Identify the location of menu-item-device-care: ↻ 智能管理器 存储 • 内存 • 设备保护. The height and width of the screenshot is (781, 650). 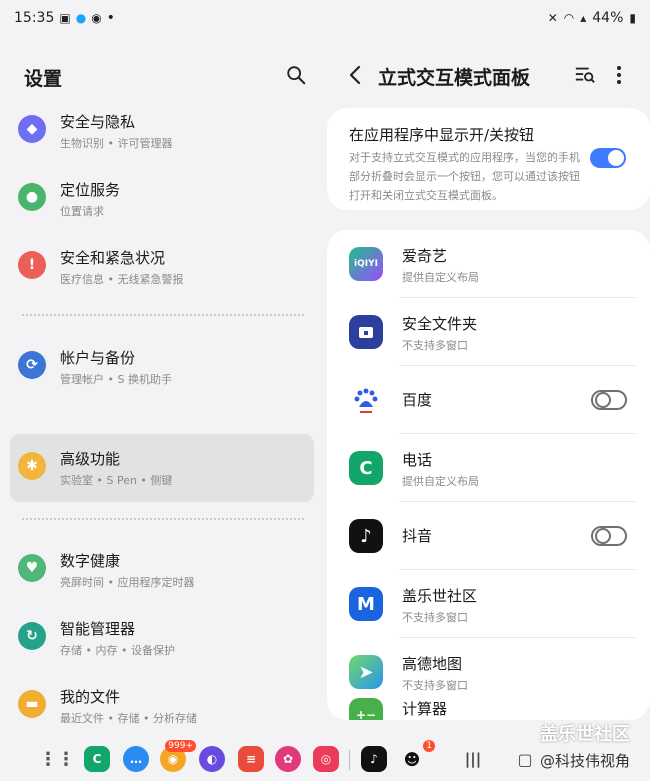
(162, 638).